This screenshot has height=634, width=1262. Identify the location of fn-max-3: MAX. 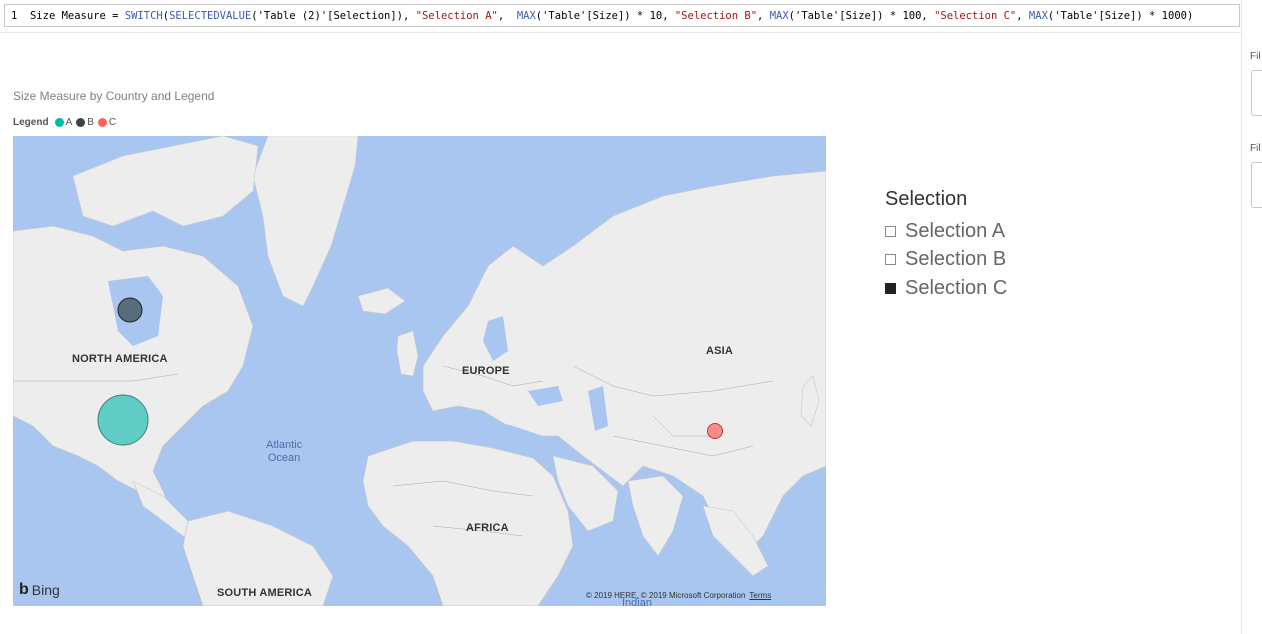
(1038, 16).